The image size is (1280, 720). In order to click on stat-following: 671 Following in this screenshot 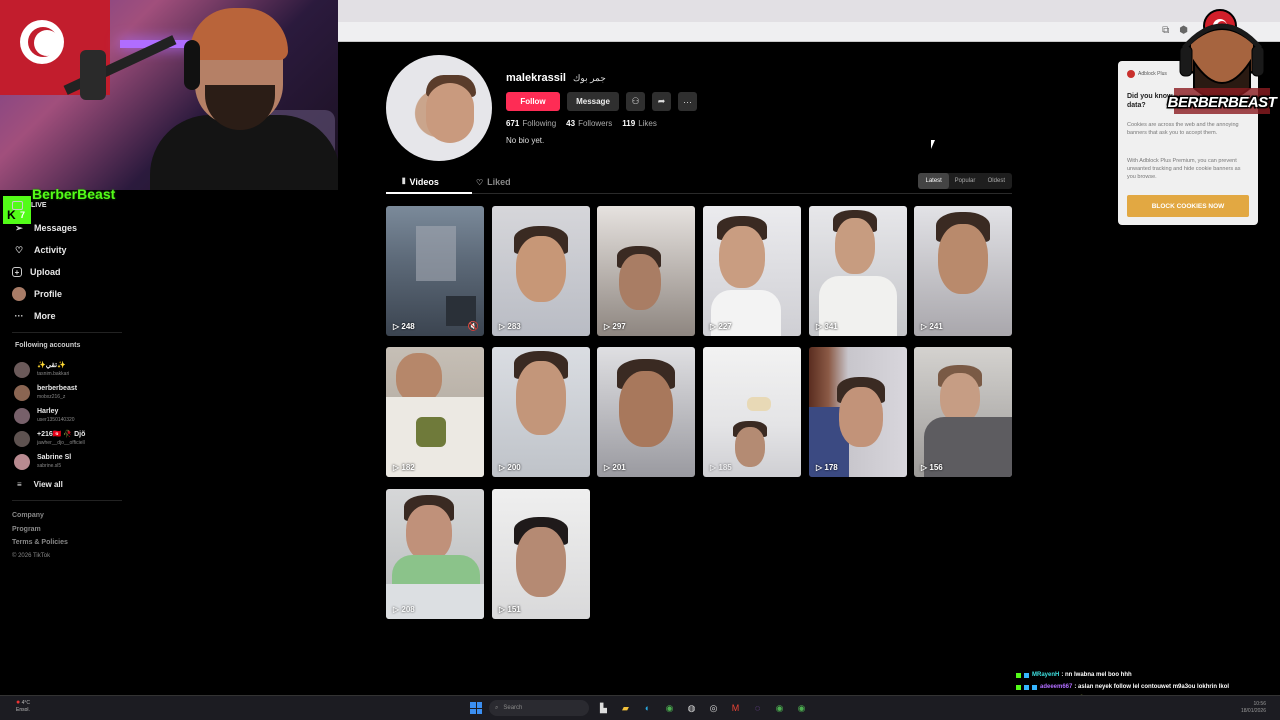, I will do `click(531, 123)`.